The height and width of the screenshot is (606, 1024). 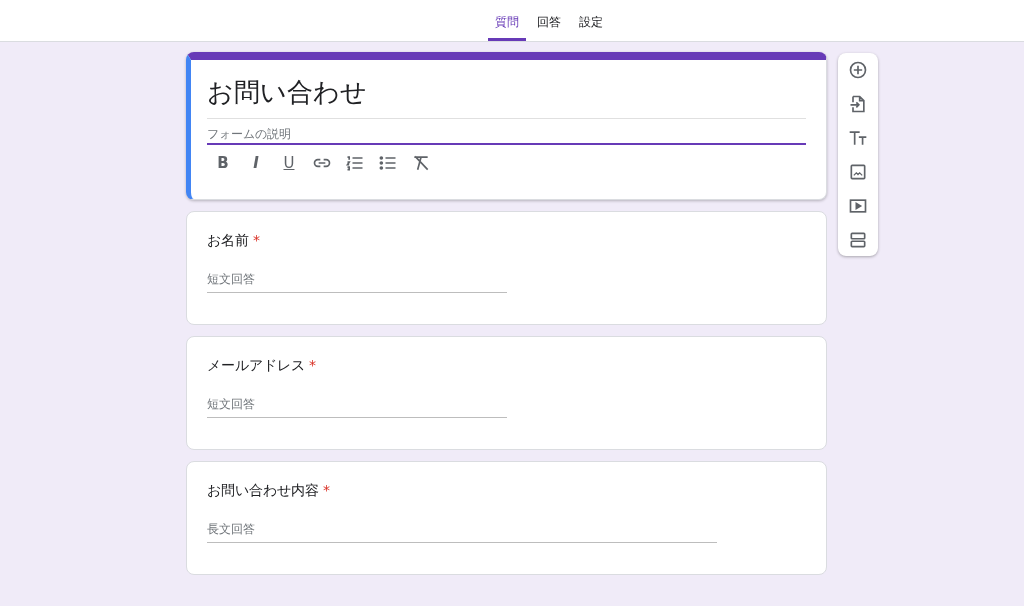 I want to click on question-title: お問い合わせ内容, so click(x=263, y=491).